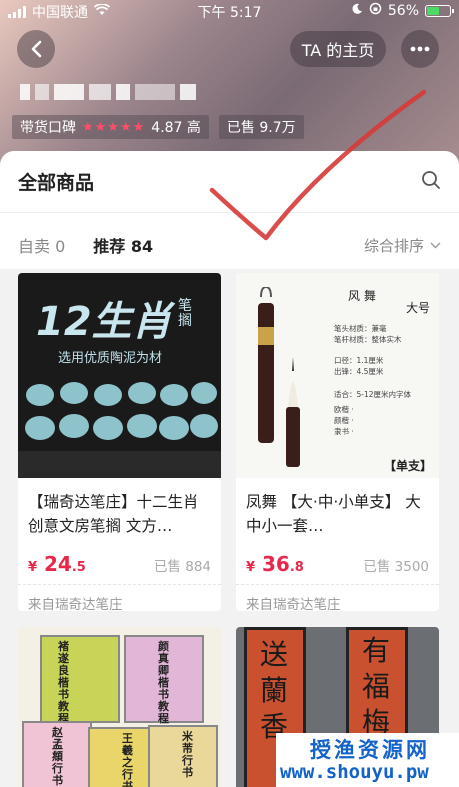  I want to click on product-sold-count: 已售 3500, so click(396, 567).